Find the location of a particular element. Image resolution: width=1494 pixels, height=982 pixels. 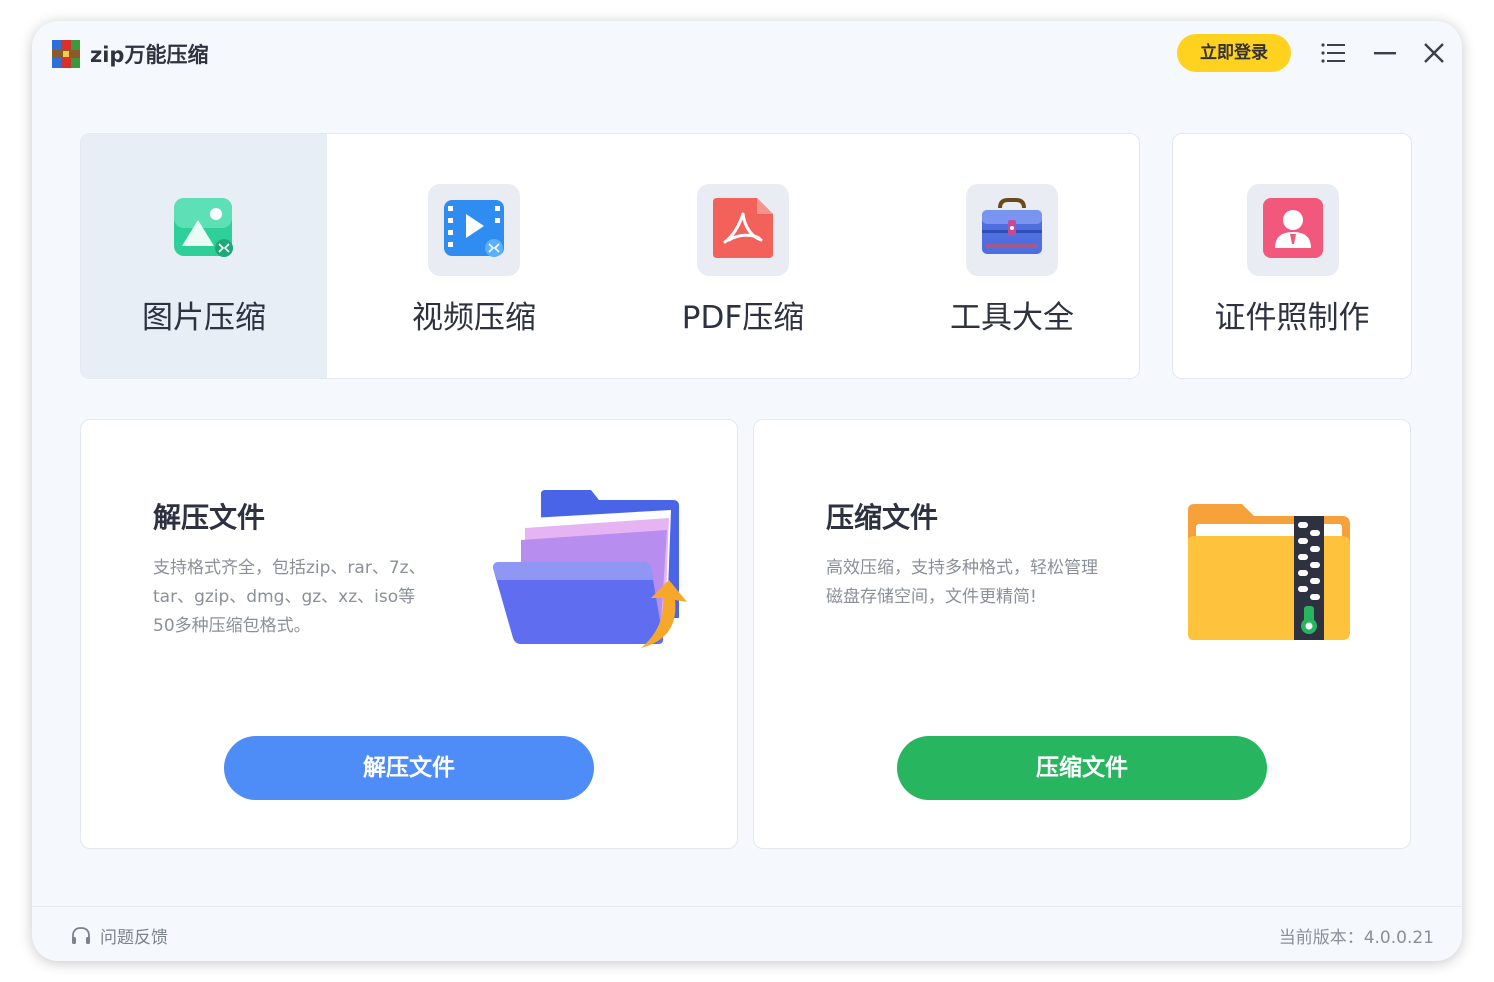

tool-id-photo: 证件照制作 is located at coordinates (1292, 256).